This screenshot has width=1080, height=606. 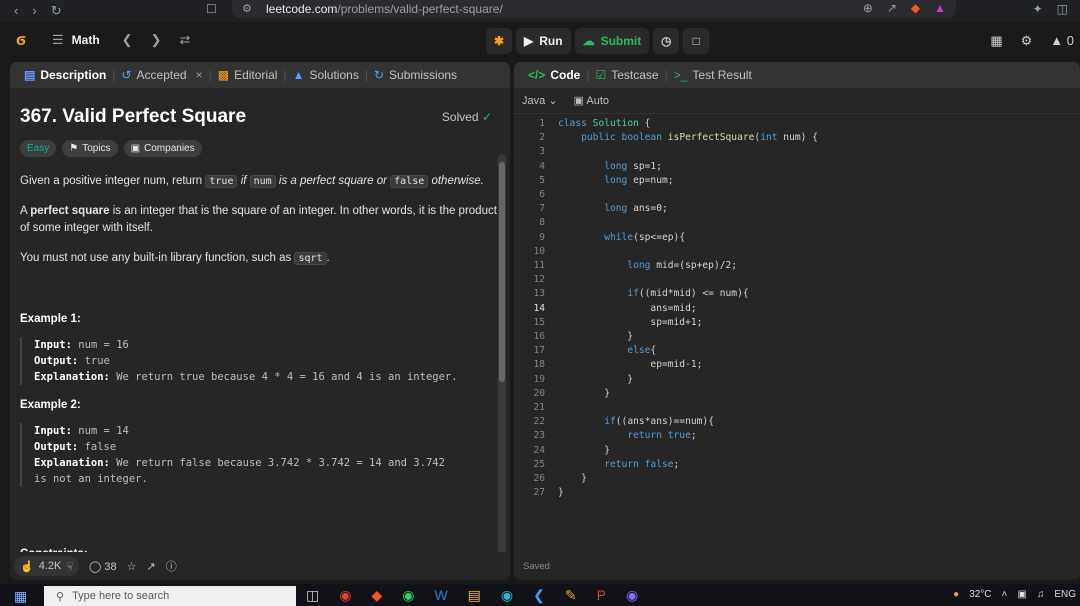 I want to click on text: otherwise., so click(x=457, y=181).